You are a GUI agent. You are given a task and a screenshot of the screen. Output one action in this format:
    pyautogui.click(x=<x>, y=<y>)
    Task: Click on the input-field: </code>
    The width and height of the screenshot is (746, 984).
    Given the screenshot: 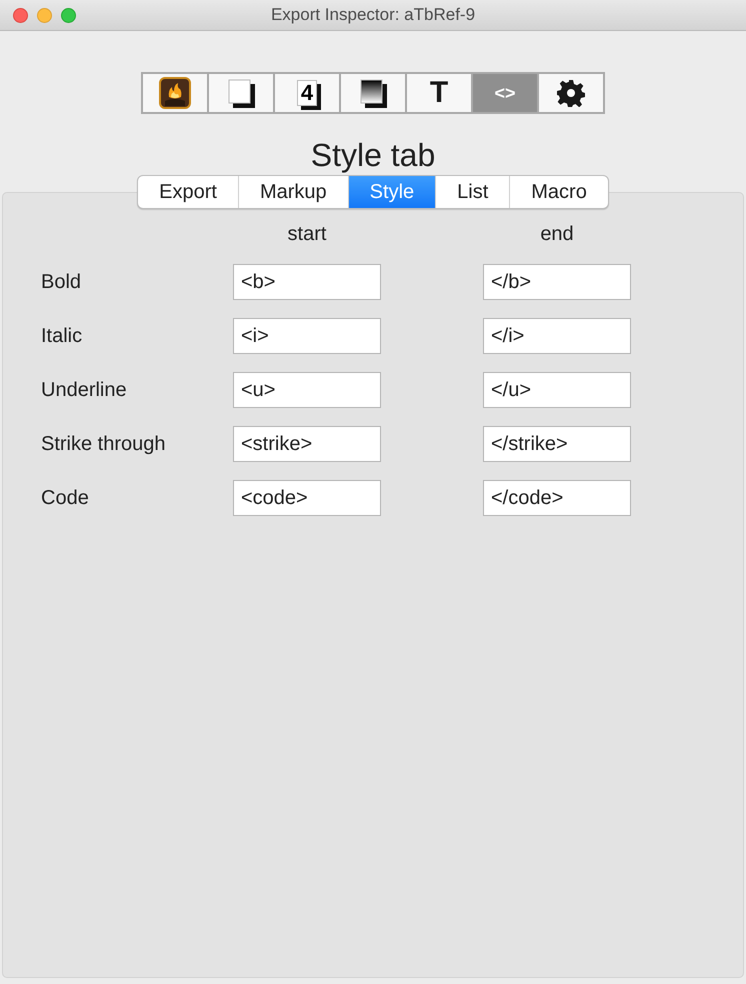 What is the action you would take?
    pyautogui.click(x=557, y=498)
    